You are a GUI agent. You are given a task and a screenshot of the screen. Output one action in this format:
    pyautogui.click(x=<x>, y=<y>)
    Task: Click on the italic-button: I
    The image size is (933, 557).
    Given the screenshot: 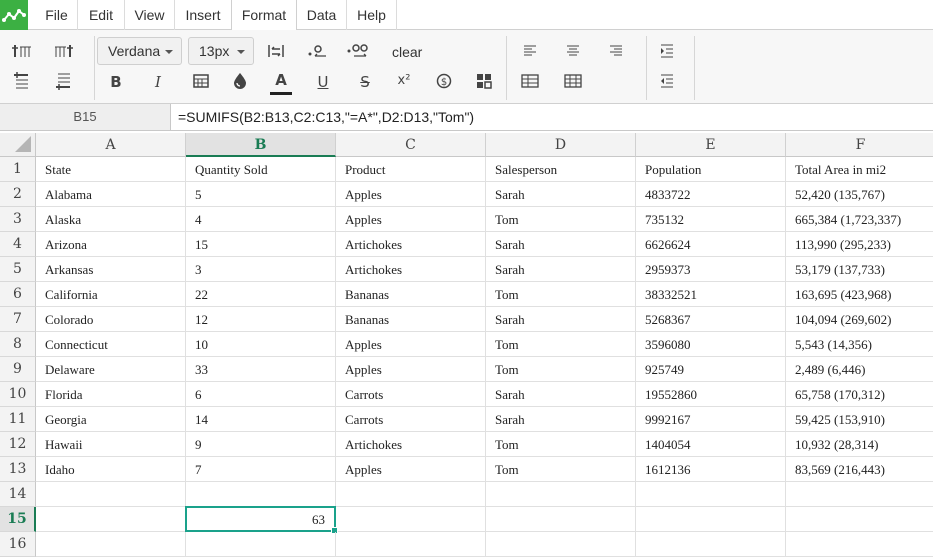 What is the action you would take?
    pyautogui.click(x=158, y=82)
    